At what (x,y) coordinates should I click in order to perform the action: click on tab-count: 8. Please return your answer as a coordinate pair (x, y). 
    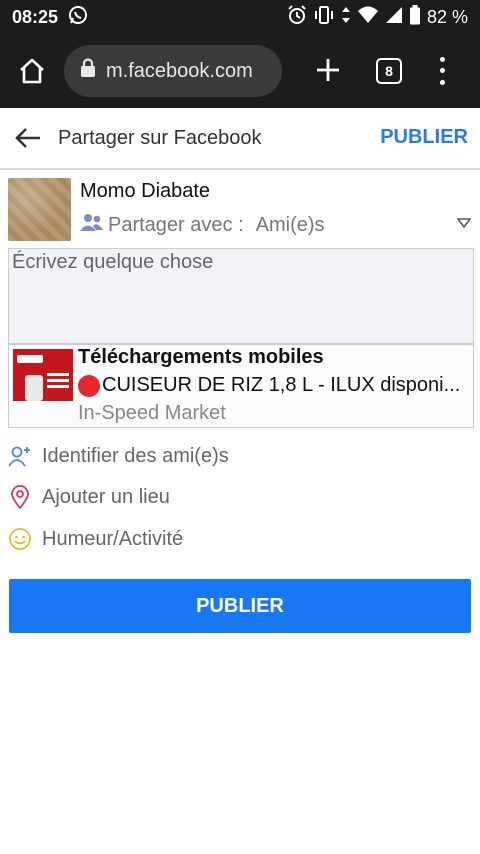
    Looking at the image, I should click on (389, 71).